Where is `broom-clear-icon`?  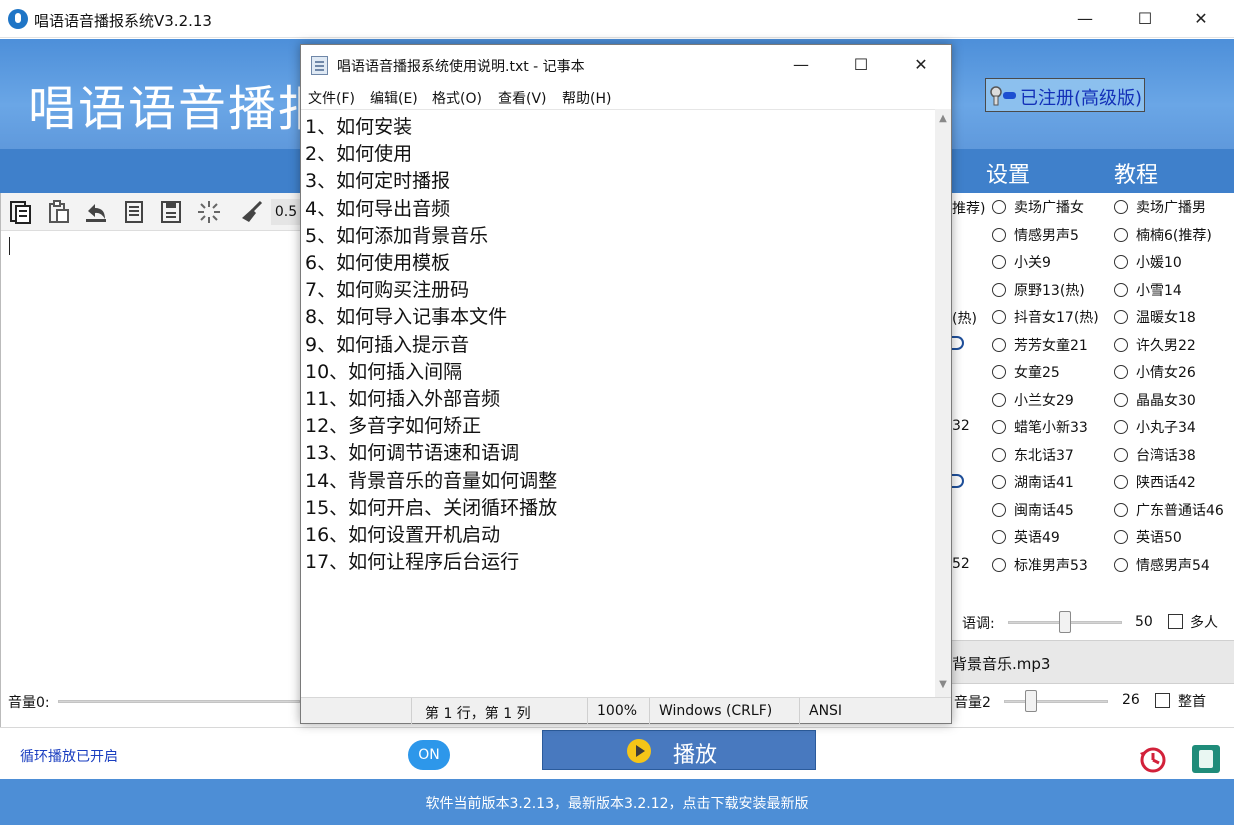 broom-clear-icon is located at coordinates (252, 212).